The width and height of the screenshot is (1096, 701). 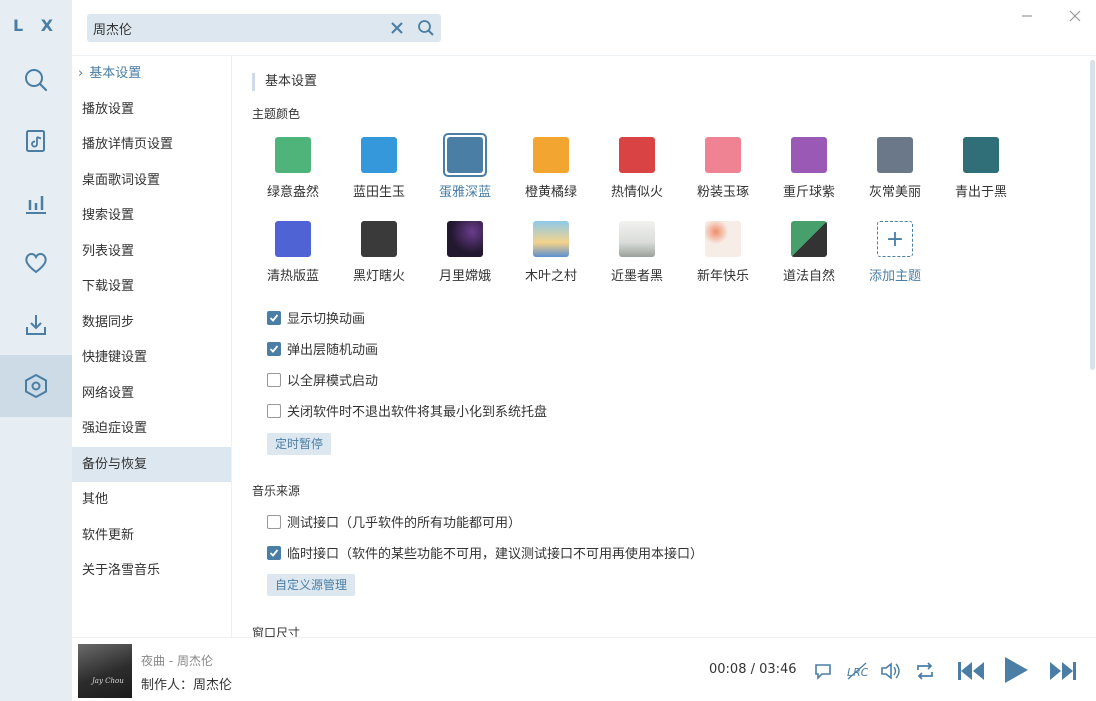 I want to click on timer-pause-button: 定时暂停, so click(x=299, y=444).